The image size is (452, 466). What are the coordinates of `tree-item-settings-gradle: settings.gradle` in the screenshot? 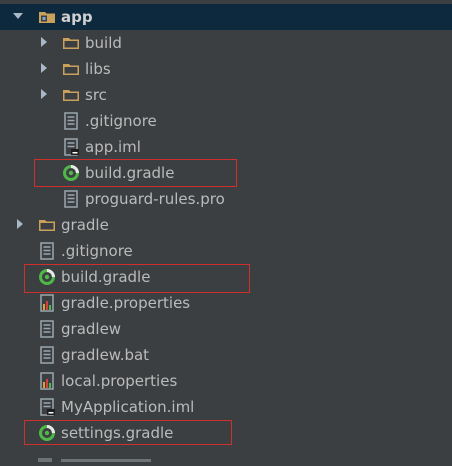 It's located at (226, 433).